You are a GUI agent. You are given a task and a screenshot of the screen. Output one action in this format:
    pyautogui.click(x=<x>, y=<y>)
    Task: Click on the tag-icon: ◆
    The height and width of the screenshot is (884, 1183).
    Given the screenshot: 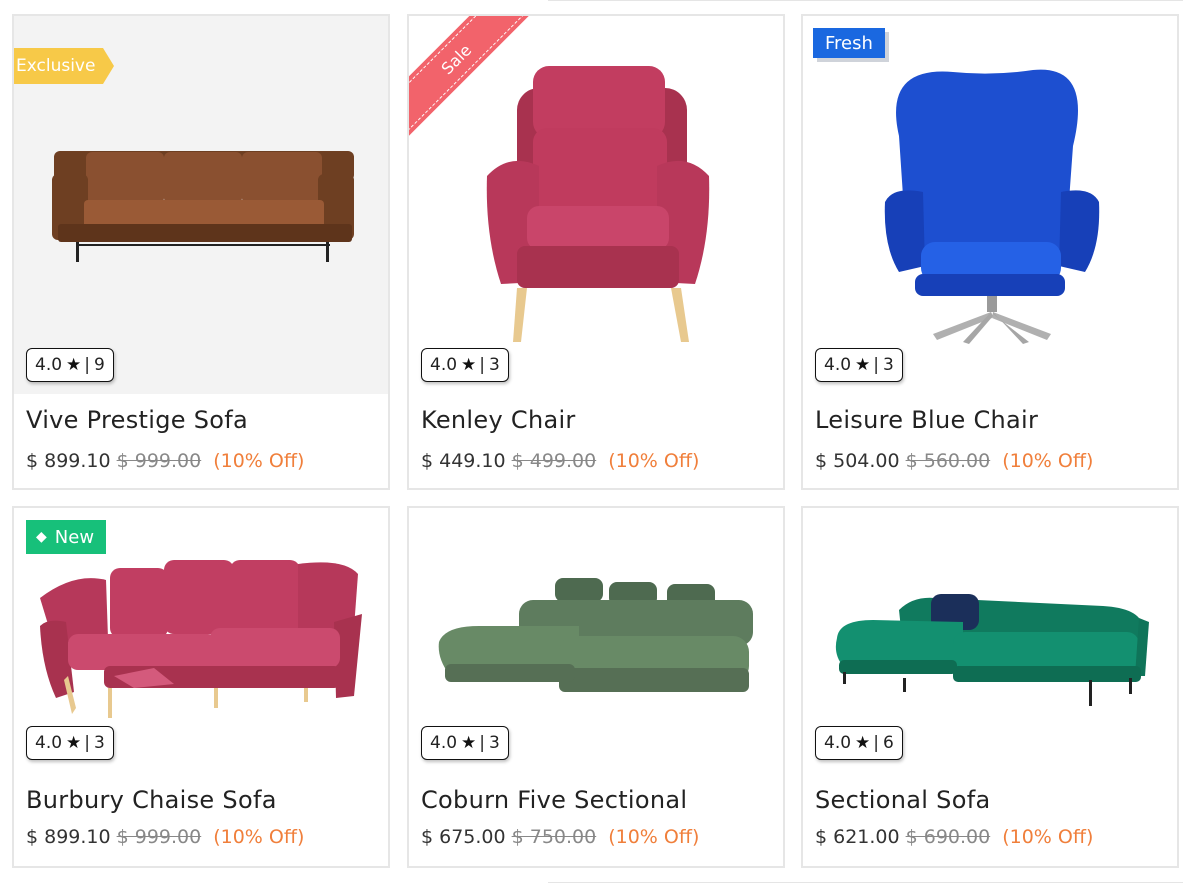 What is the action you would take?
    pyautogui.click(x=41, y=537)
    